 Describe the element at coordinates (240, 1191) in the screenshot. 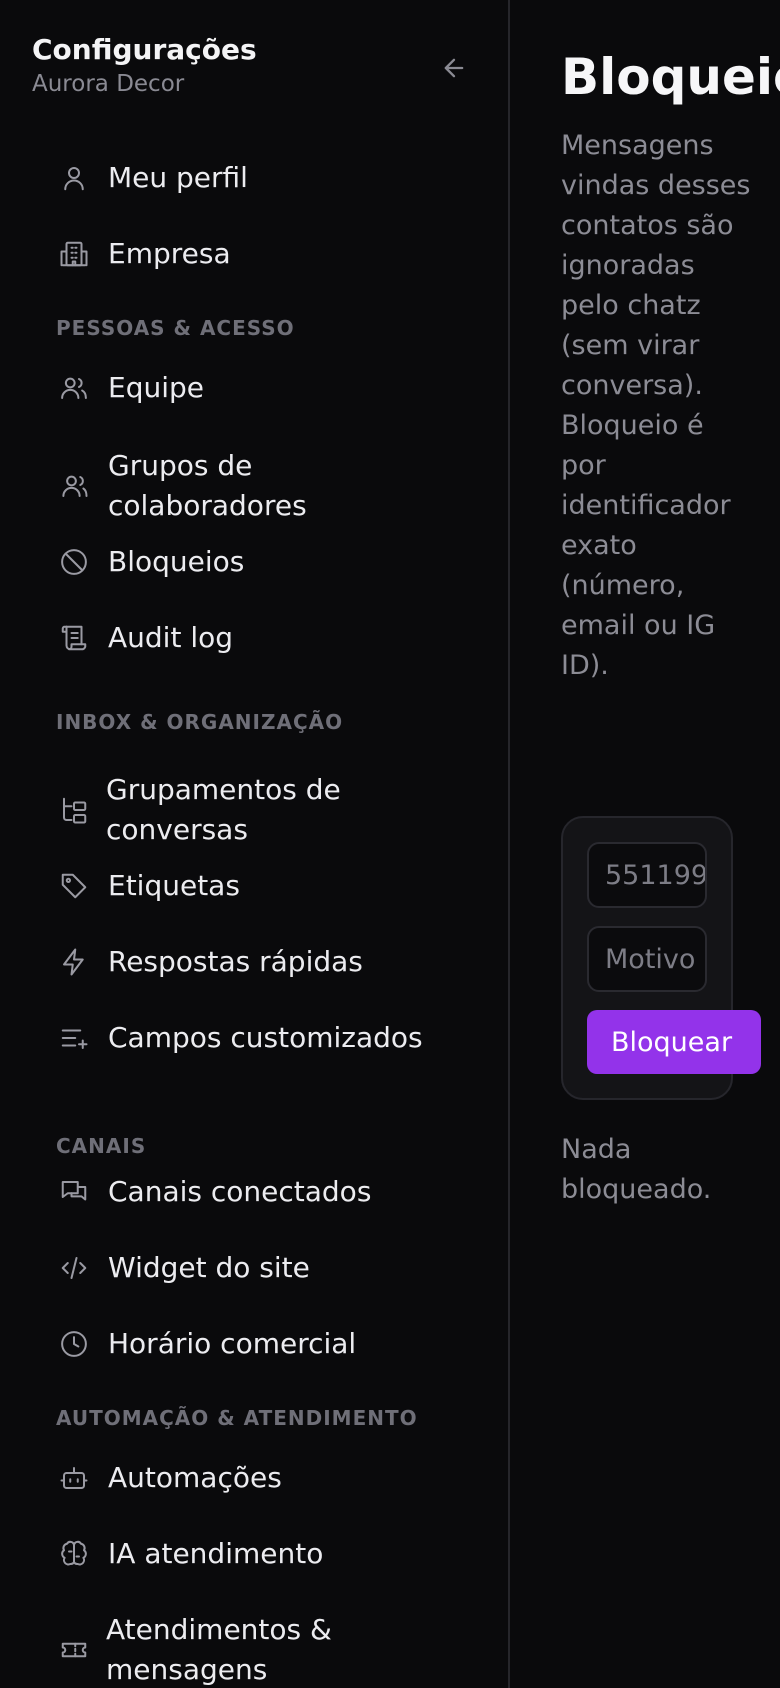

I see `sidebar-item-label: Canais conectados` at that location.